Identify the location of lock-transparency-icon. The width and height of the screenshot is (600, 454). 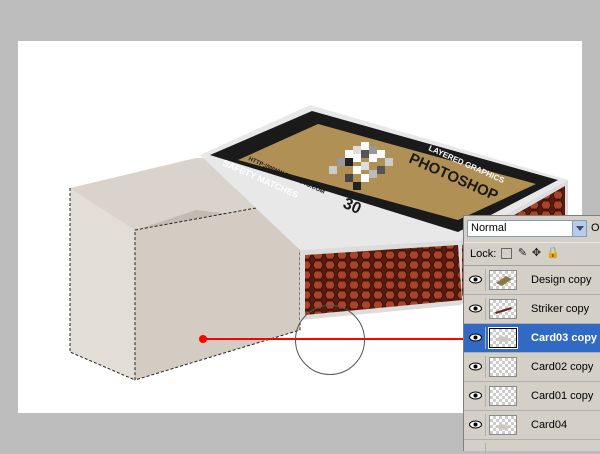
(506, 253).